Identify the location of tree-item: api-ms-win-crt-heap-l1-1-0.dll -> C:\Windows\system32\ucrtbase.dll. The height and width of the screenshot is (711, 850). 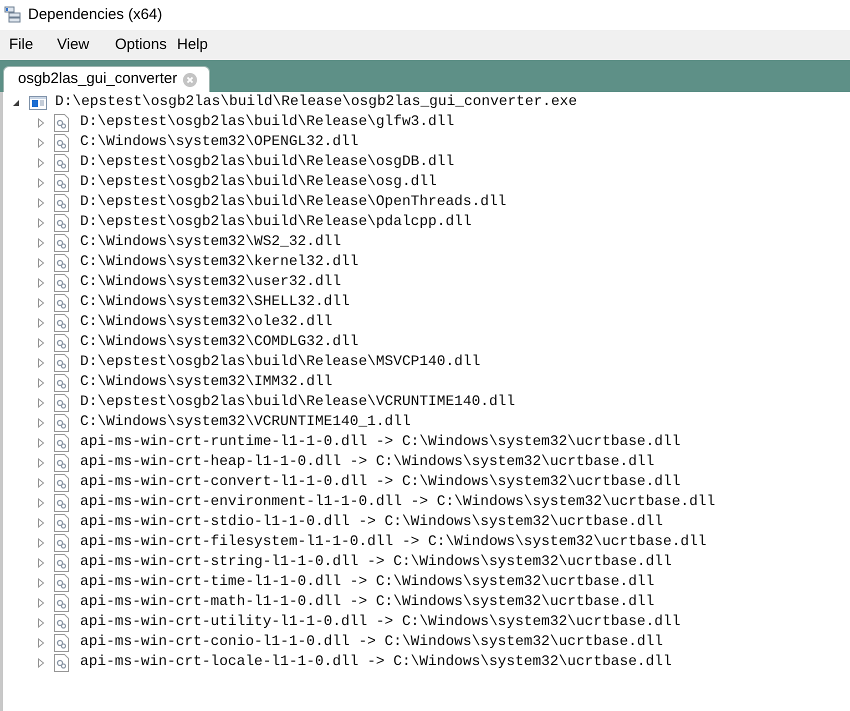
(367, 463).